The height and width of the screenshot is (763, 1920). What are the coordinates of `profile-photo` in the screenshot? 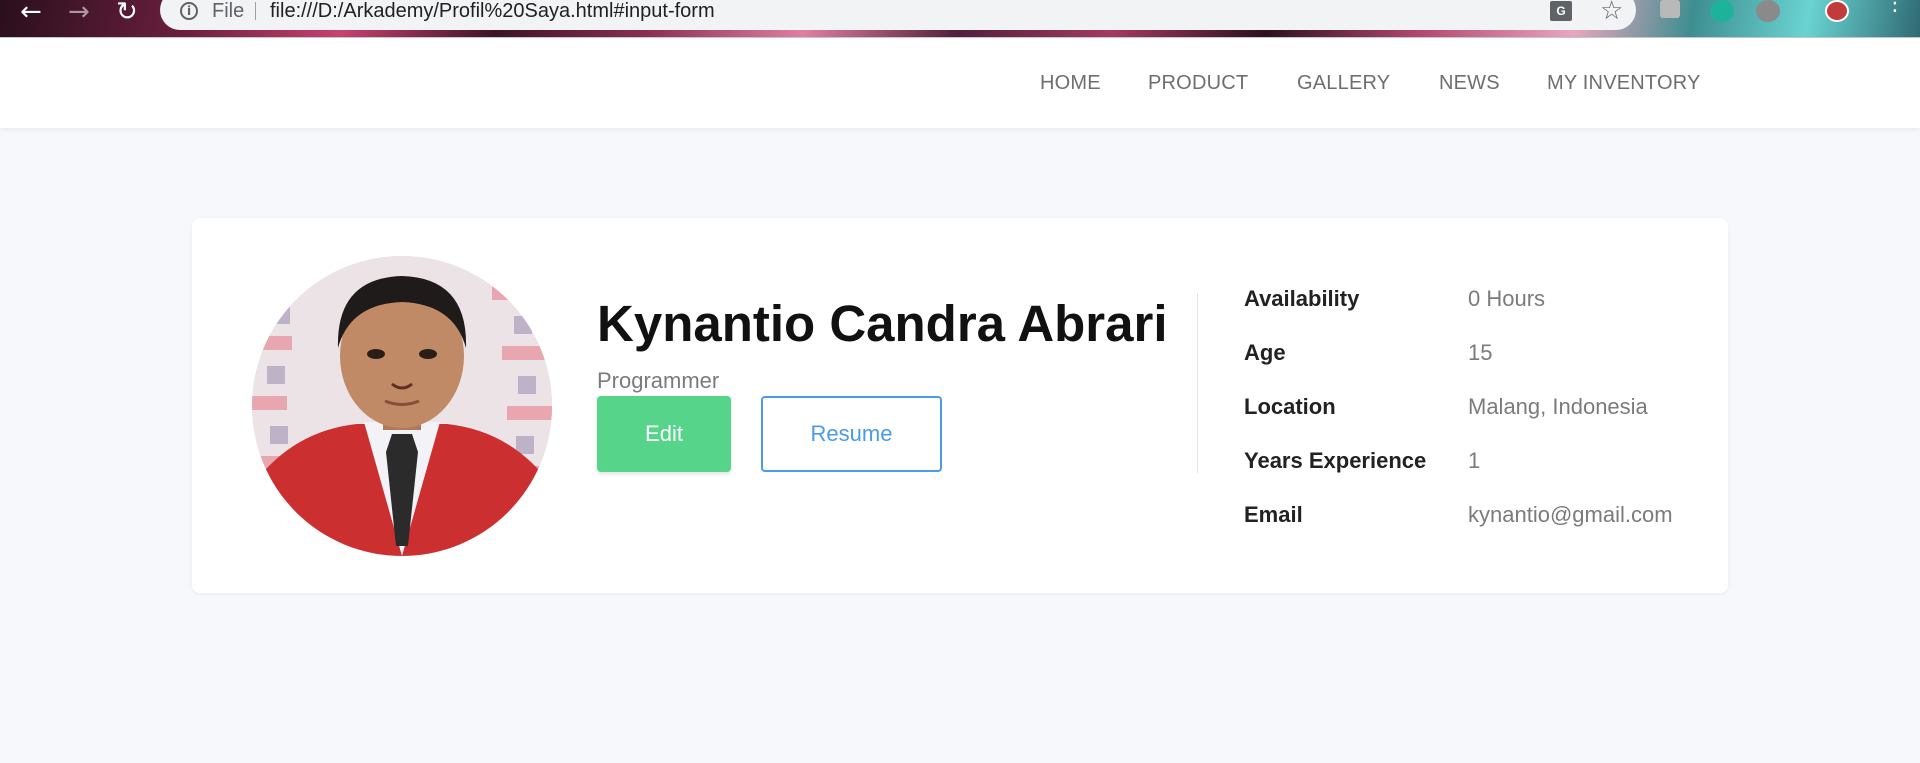 It's located at (402, 406).